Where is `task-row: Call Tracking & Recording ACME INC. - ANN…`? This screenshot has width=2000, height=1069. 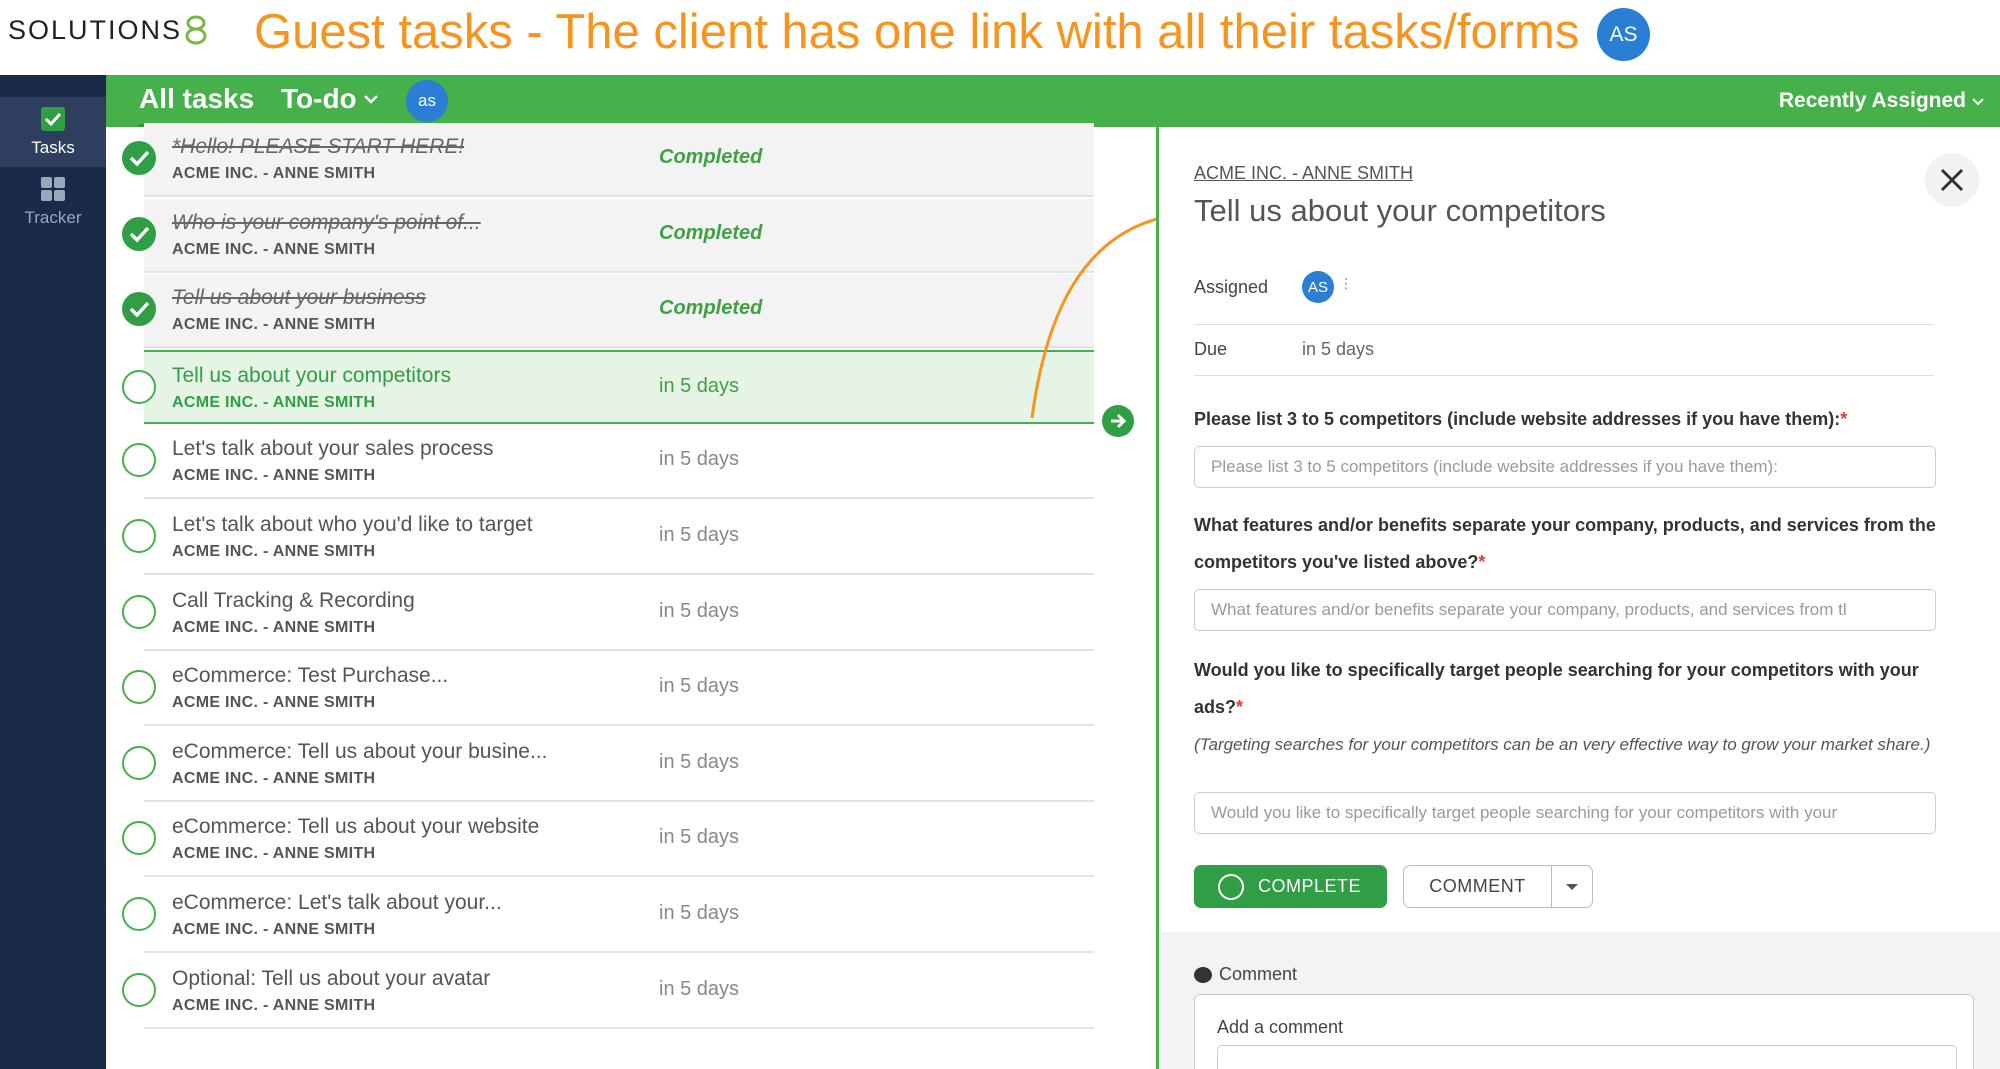
task-row: Call Tracking & Recording ACME INC. - ANN… is located at coordinates (608, 613).